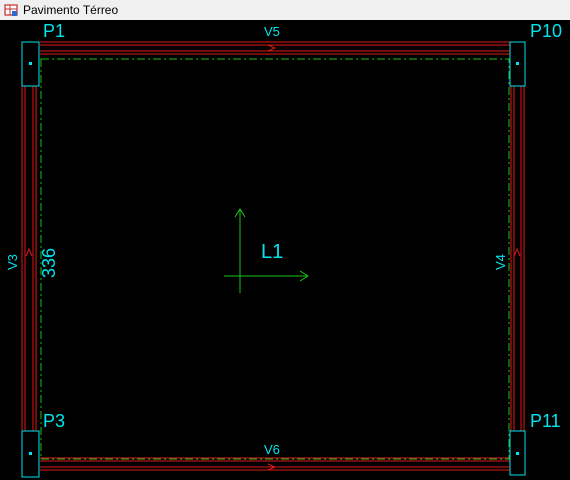  What do you see at coordinates (272, 31) in the screenshot?
I see `beam-label-v5: V5` at bounding box center [272, 31].